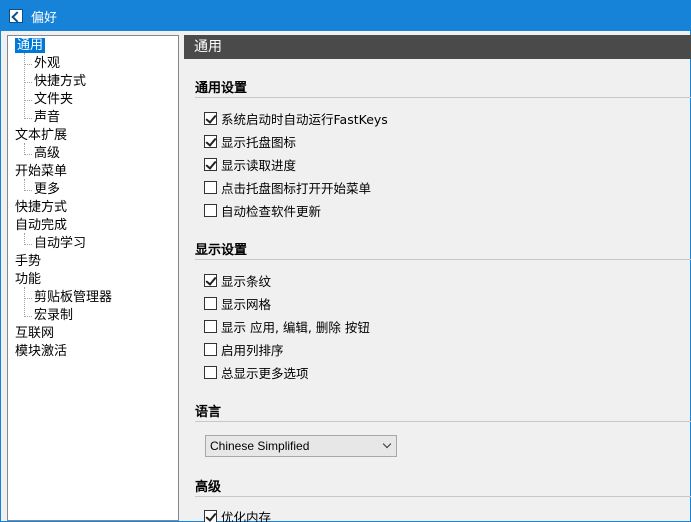  What do you see at coordinates (44, 18) in the screenshot?
I see `window-title: 偏好` at bounding box center [44, 18].